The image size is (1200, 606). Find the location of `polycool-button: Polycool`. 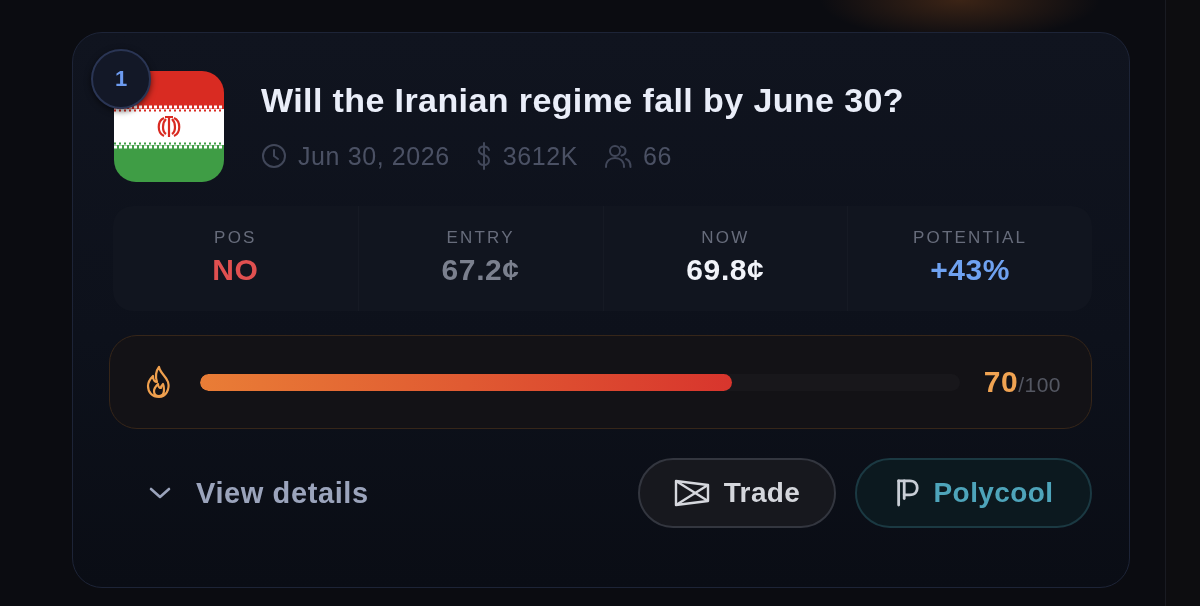

polycool-button: Polycool is located at coordinates (973, 493).